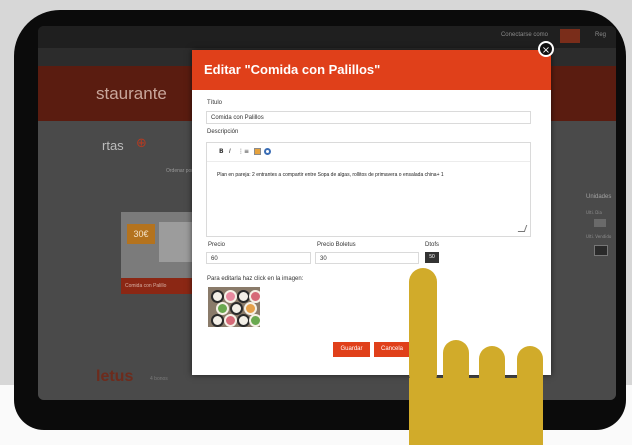 This screenshot has width=632, height=445. Describe the element at coordinates (522, 228) in the screenshot. I see `resize-grip-icon` at that location.